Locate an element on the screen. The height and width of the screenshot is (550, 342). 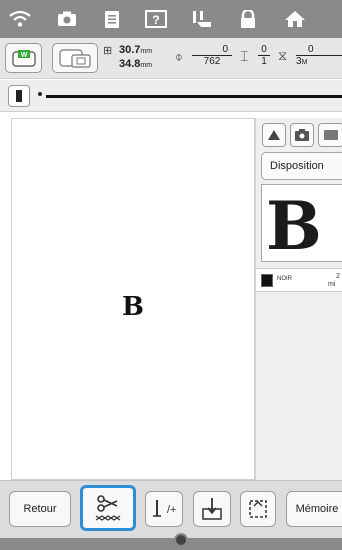
scissors-icon is located at coordinates (108, 508).